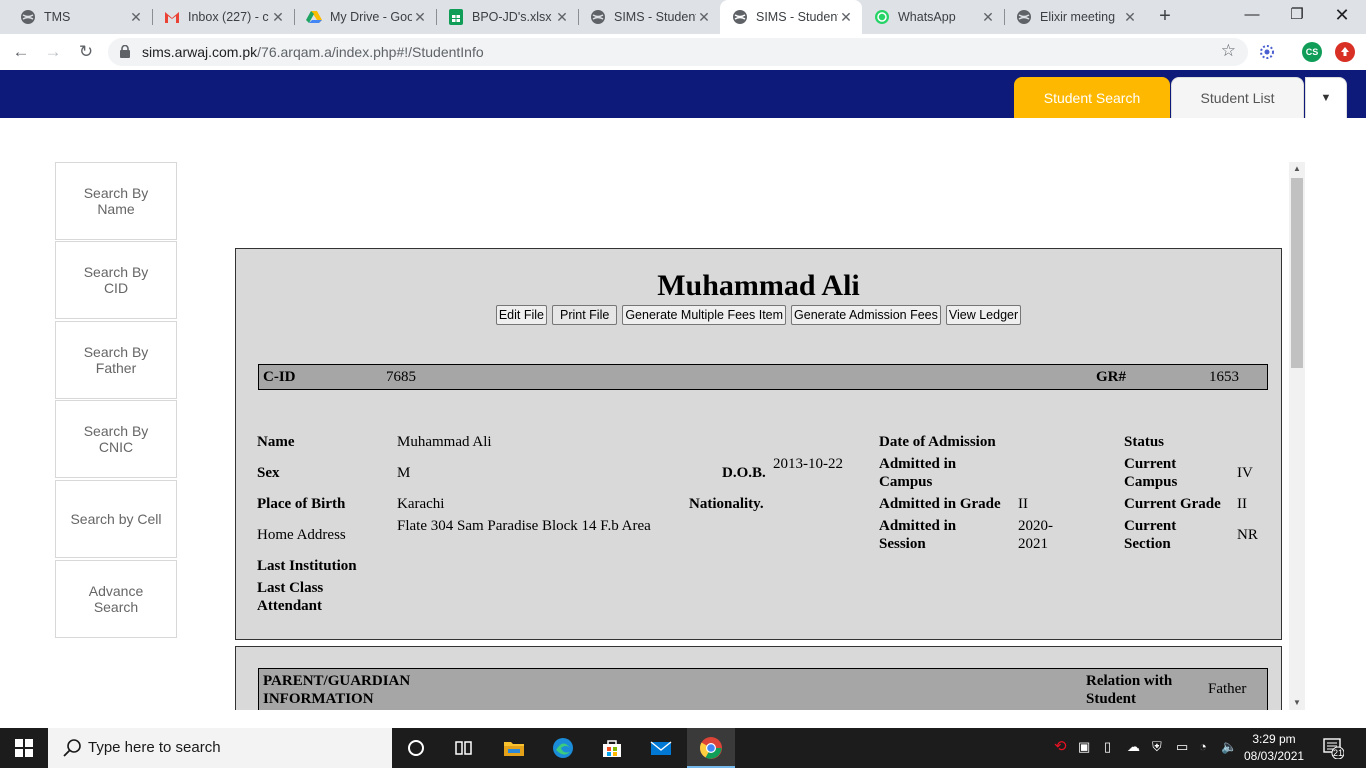 This screenshot has height=768, width=1366. Describe the element at coordinates (1297, 169) in the screenshot. I see `scroll-up-icon: ▲` at that location.